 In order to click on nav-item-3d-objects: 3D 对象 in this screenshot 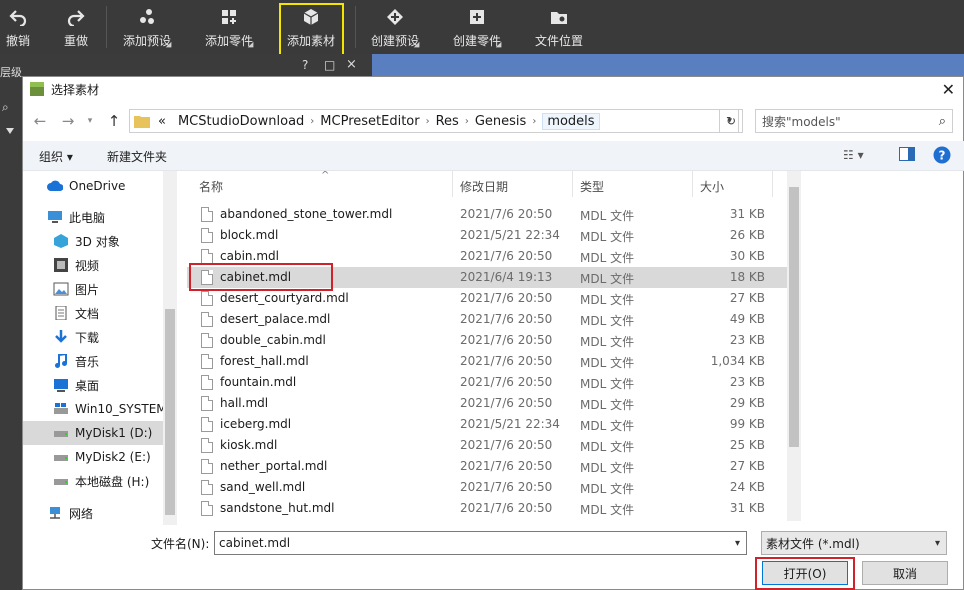, I will do `click(100, 241)`.